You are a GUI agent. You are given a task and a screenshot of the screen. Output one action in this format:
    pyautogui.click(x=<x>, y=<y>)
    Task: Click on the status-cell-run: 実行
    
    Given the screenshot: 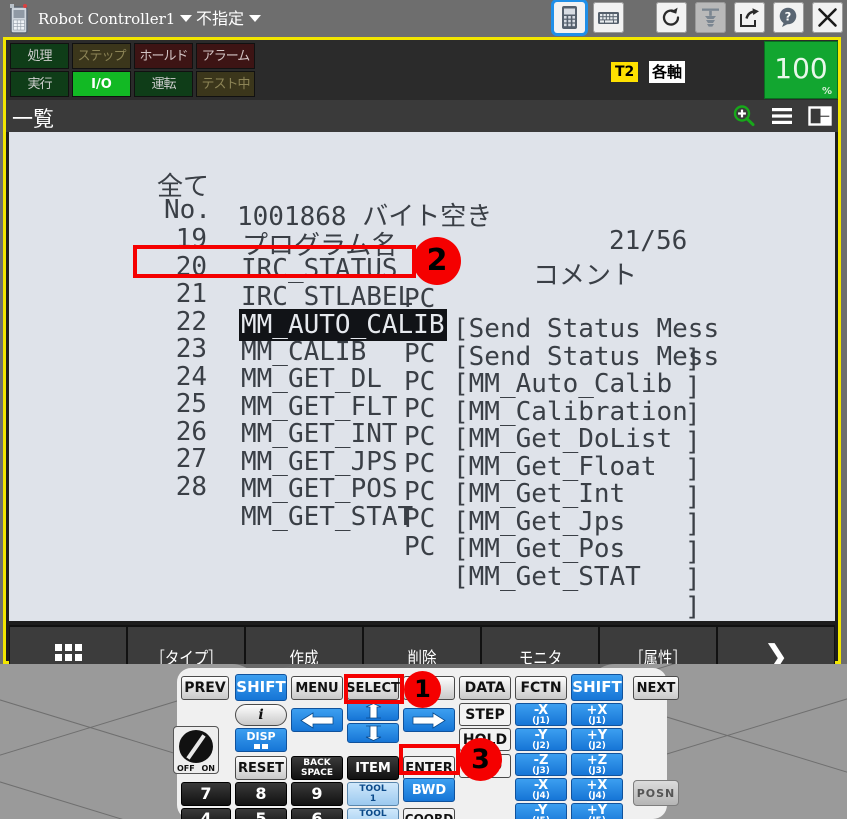 What is the action you would take?
    pyautogui.click(x=39, y=84)
    